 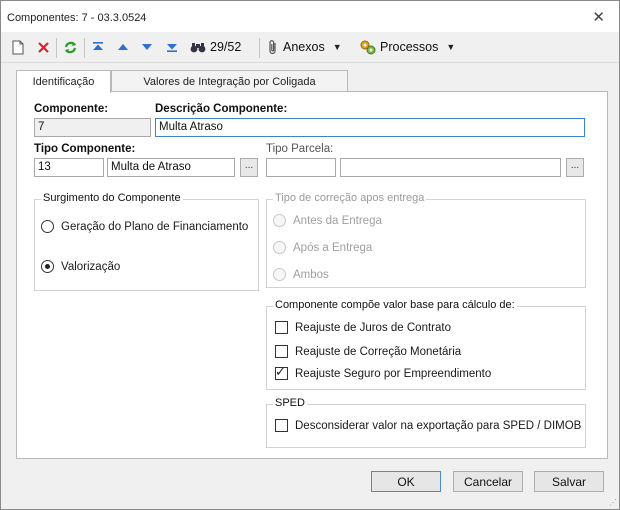 I want to click on checkbox-label: Reajuste de Correção Monetária, so click(x=378, y=351).